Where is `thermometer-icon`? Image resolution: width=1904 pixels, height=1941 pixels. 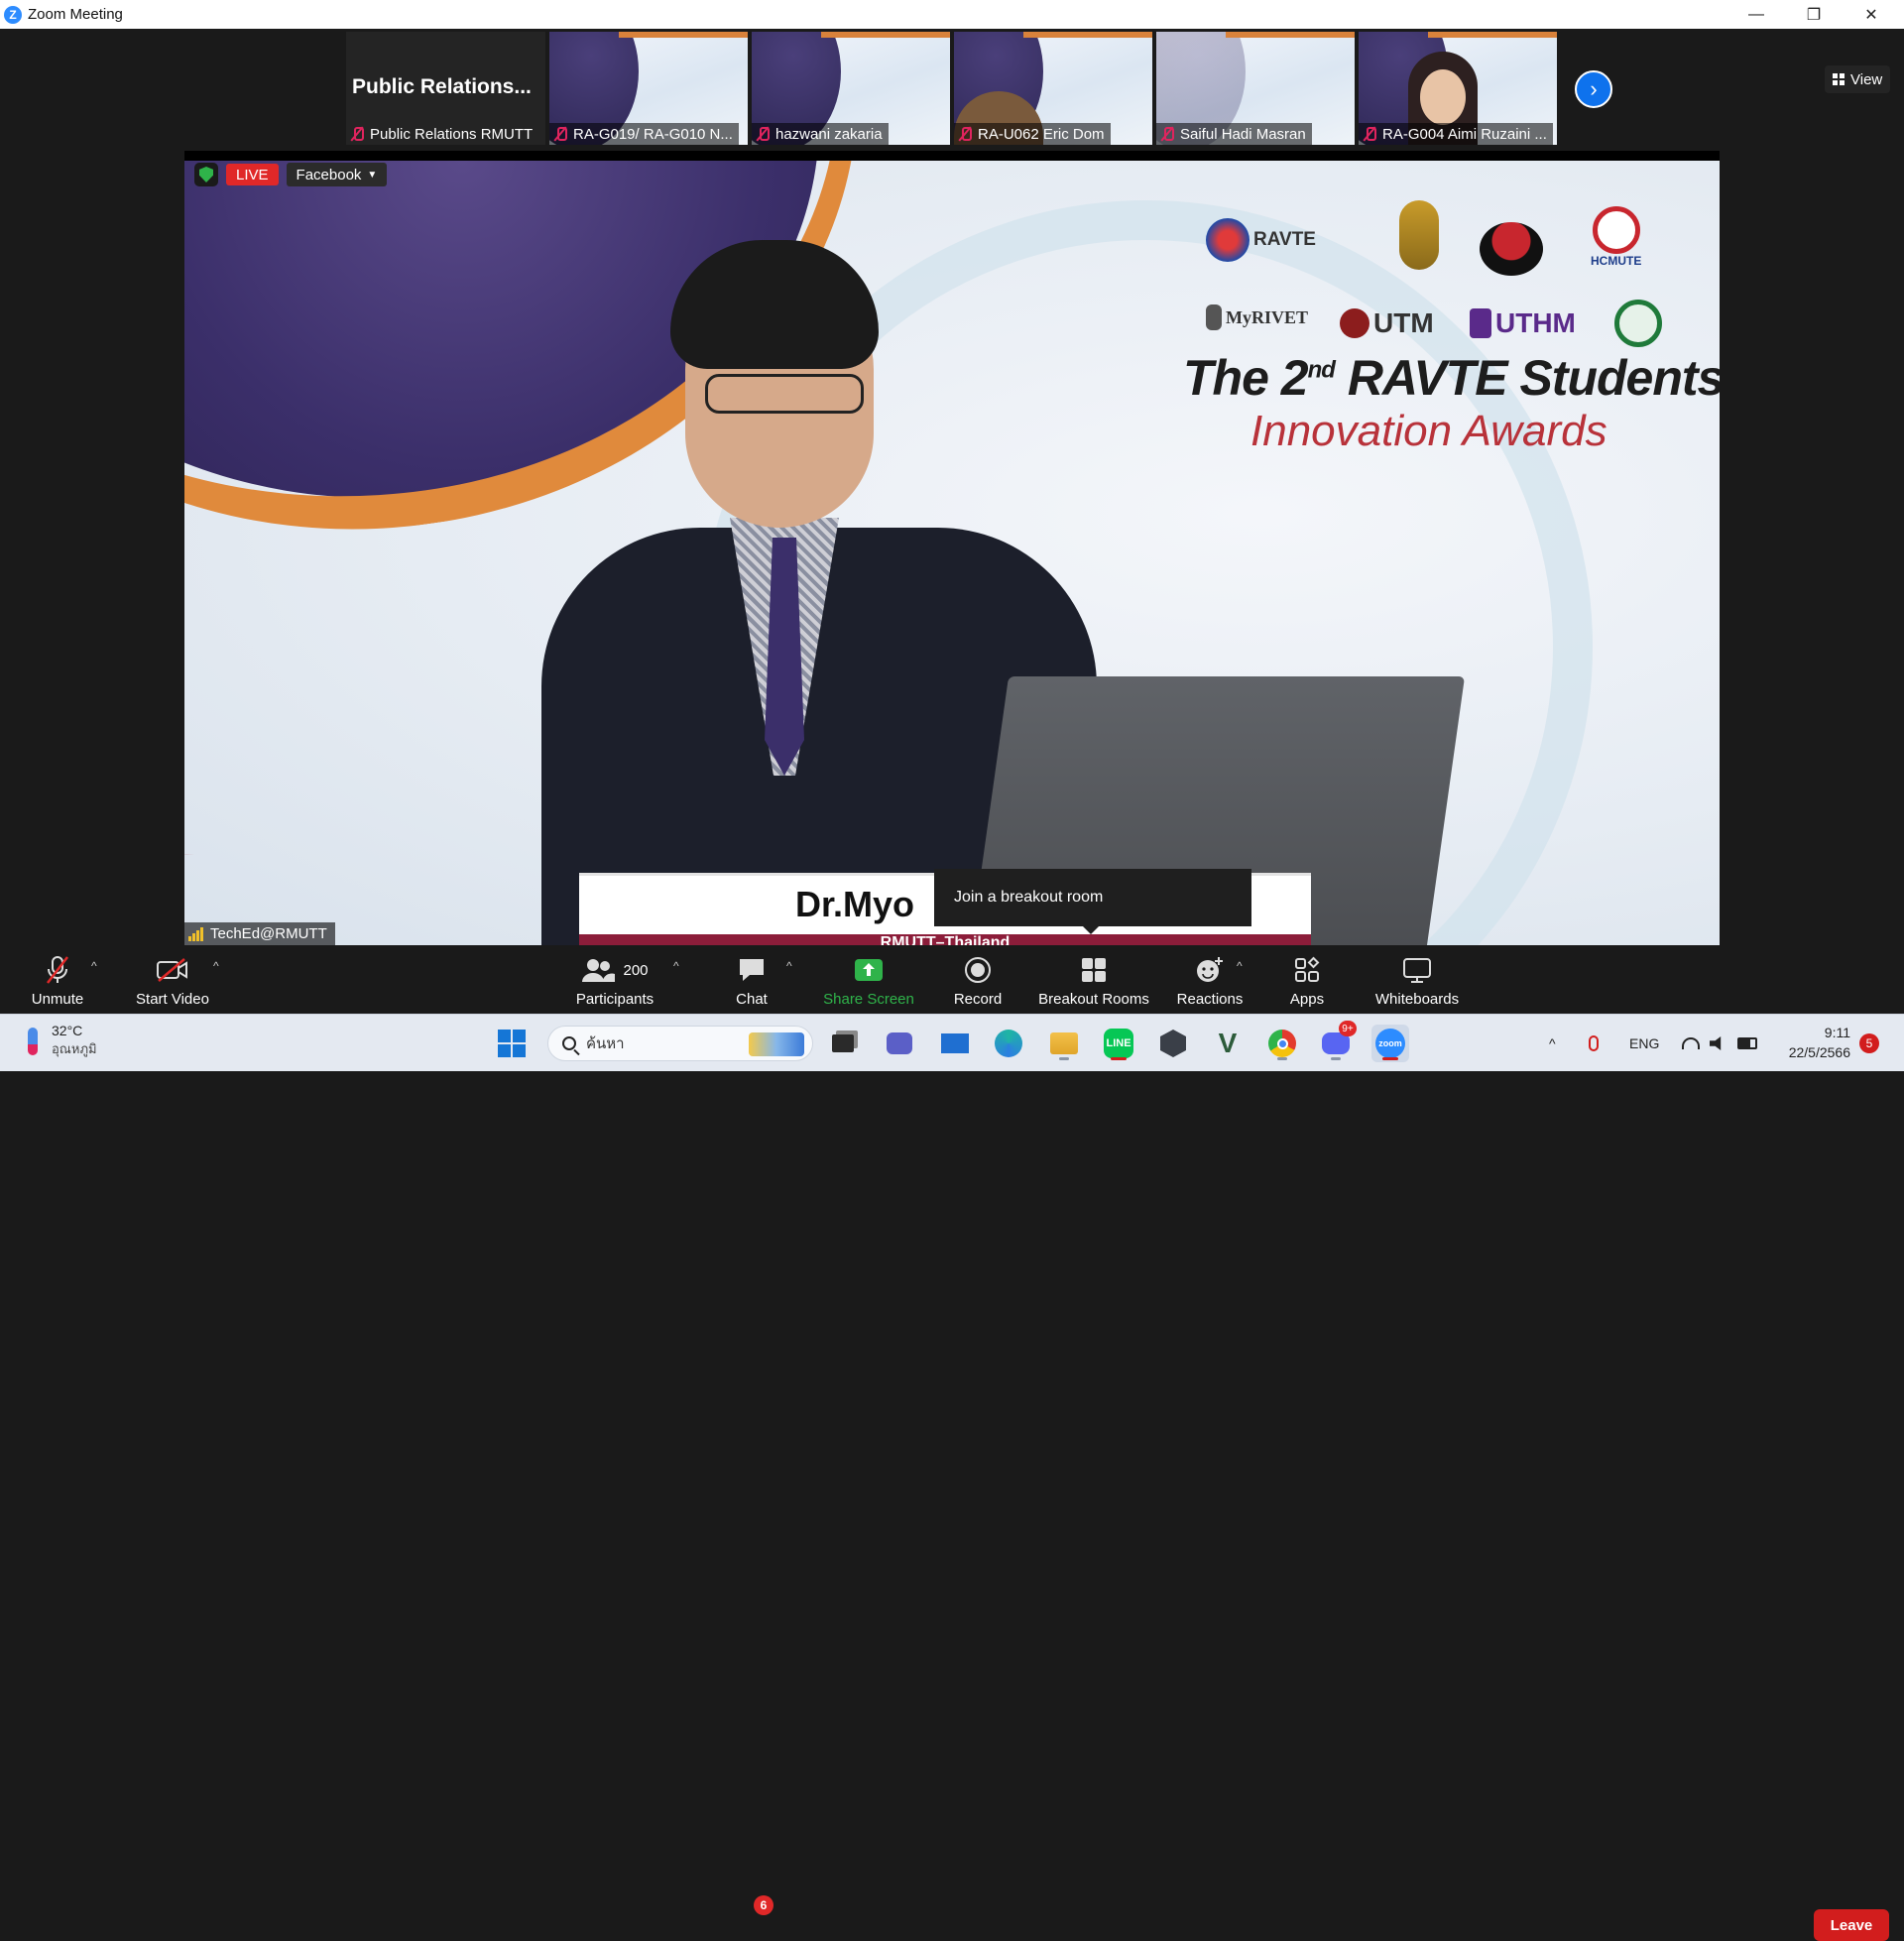
thermometer-icon is located at coordinates (33, 1041).